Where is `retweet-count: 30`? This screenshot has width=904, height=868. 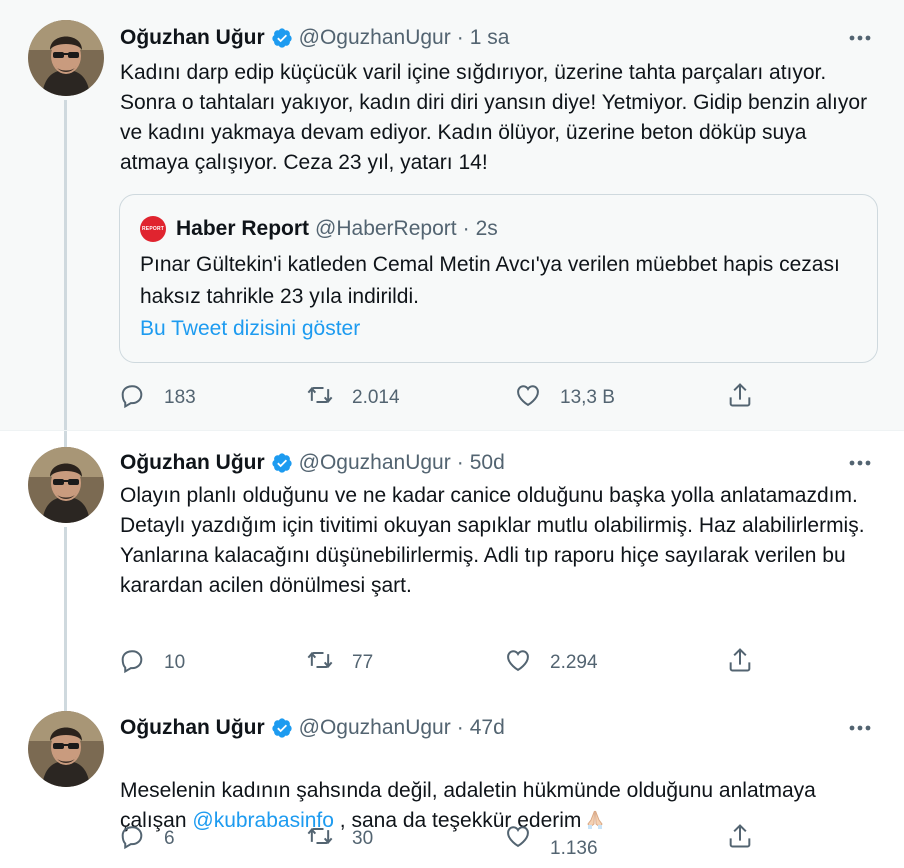 retweet-count: 30 is located at coordinates (363, 838).